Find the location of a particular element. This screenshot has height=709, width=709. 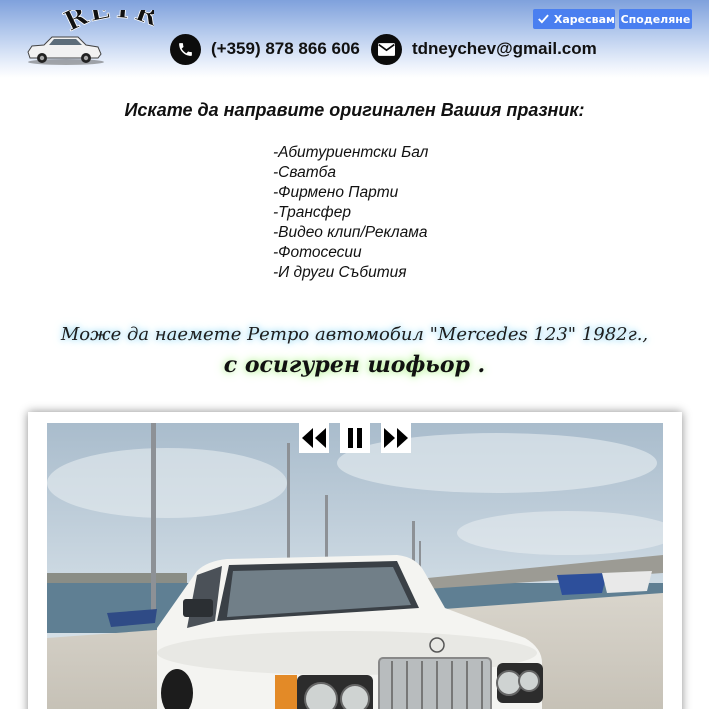

slideshow-prev-button is located at coordinates (314, 438).